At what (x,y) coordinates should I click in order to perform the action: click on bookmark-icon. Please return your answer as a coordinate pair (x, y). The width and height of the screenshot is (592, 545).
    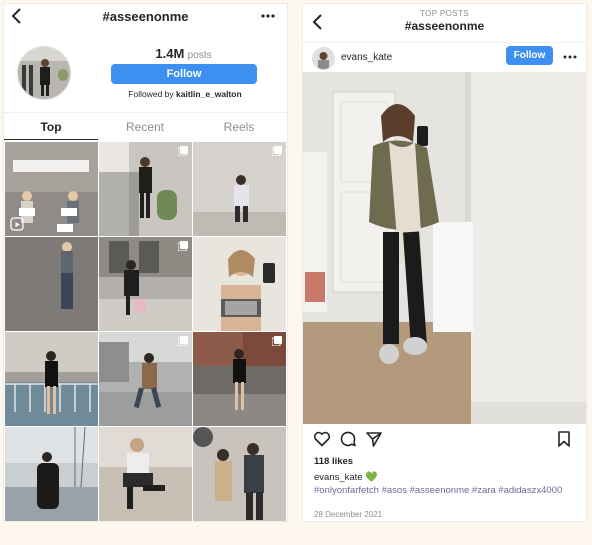
    Looking at the image, I should click on (564, 439).